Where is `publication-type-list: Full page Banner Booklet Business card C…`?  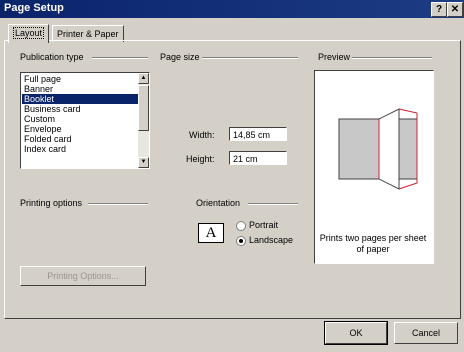 publication-type-list: Full page Banner Booklet Business card C… is located at coordinates (85, 120).